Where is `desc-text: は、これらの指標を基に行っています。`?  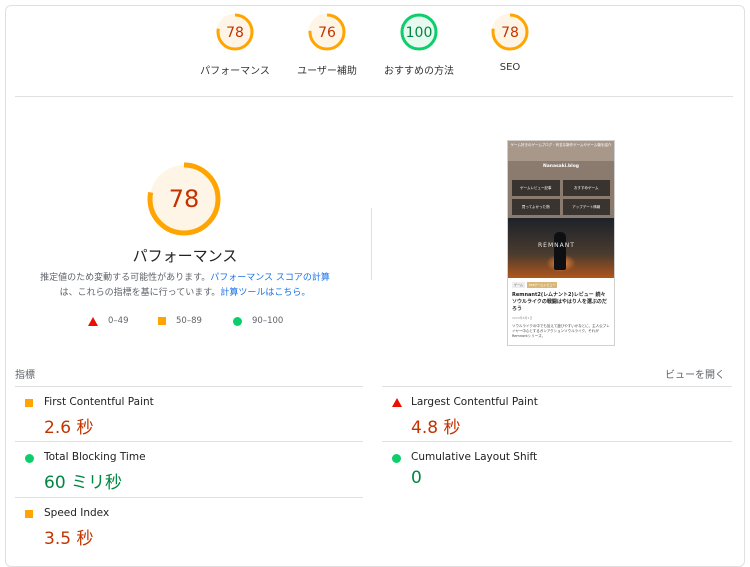 desc-text: は、これらの指標を基に行っています。 is located at coordinates (140, 293).